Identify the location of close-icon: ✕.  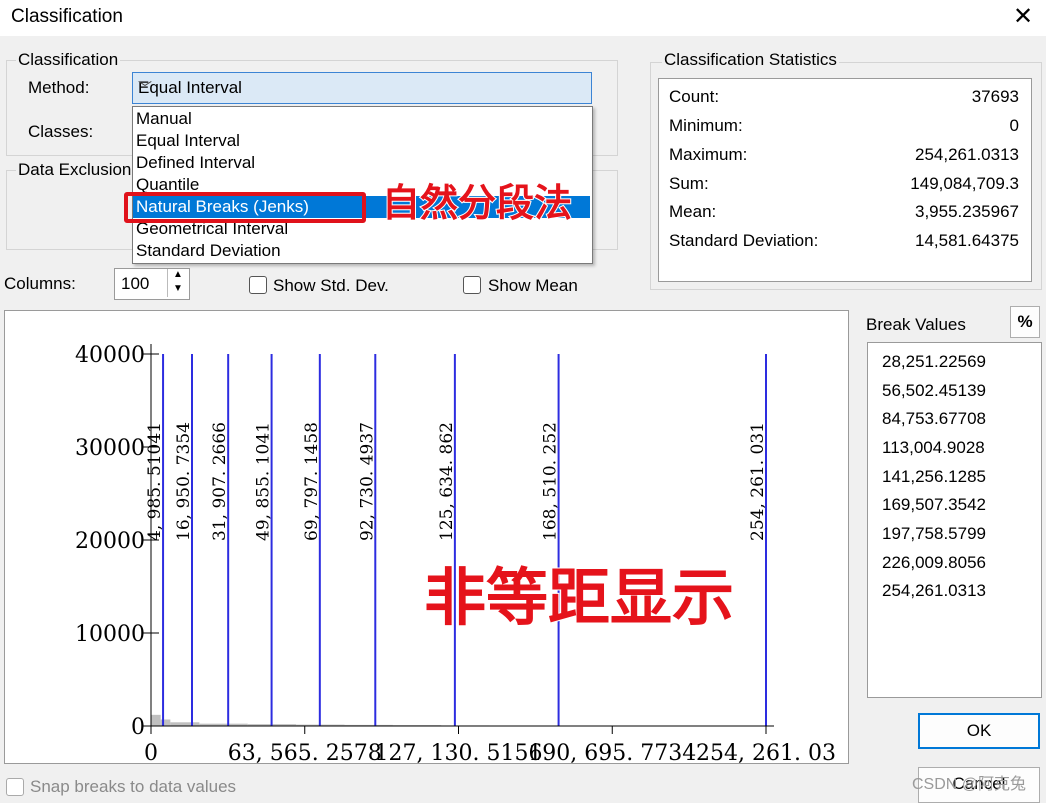
(1023, 17).